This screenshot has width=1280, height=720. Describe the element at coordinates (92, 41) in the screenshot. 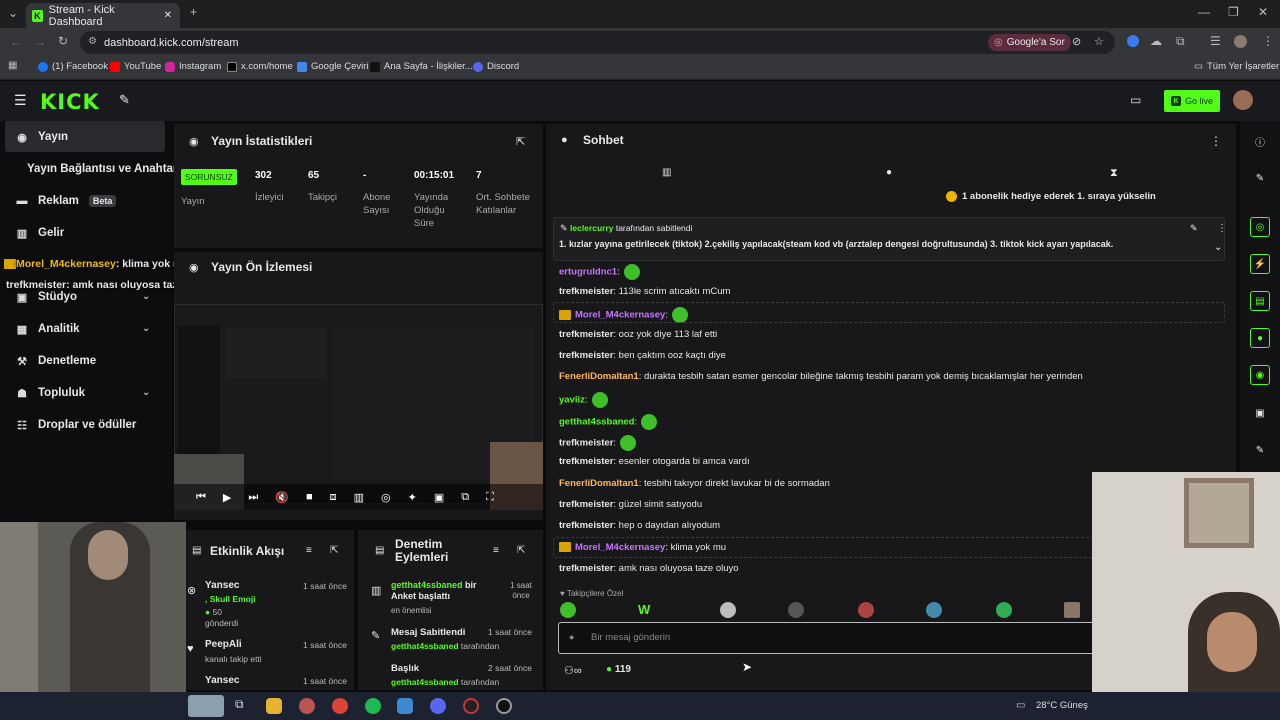

I see `site-info-icon: ⚙` at that location.